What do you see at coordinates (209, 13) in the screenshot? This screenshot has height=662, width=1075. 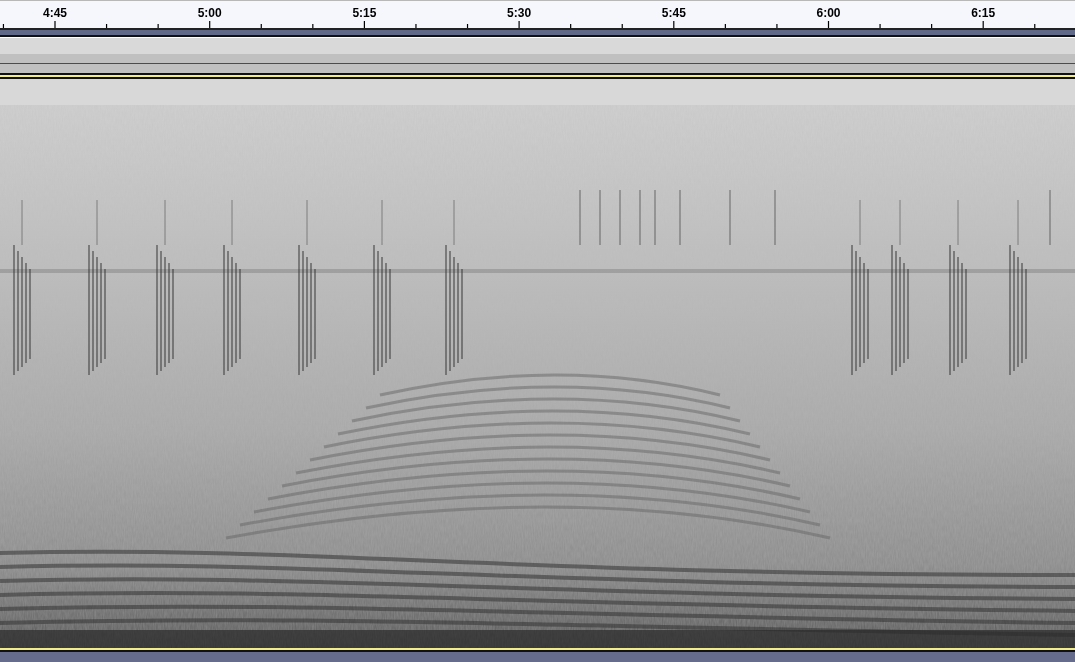 I see `time-label: 5:00` at bounding box center [209, 13].